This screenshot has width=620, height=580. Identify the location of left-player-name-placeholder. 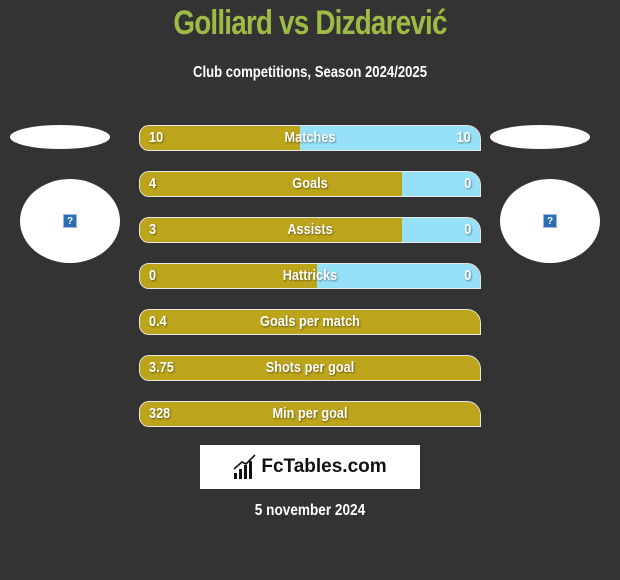
(60, 137).